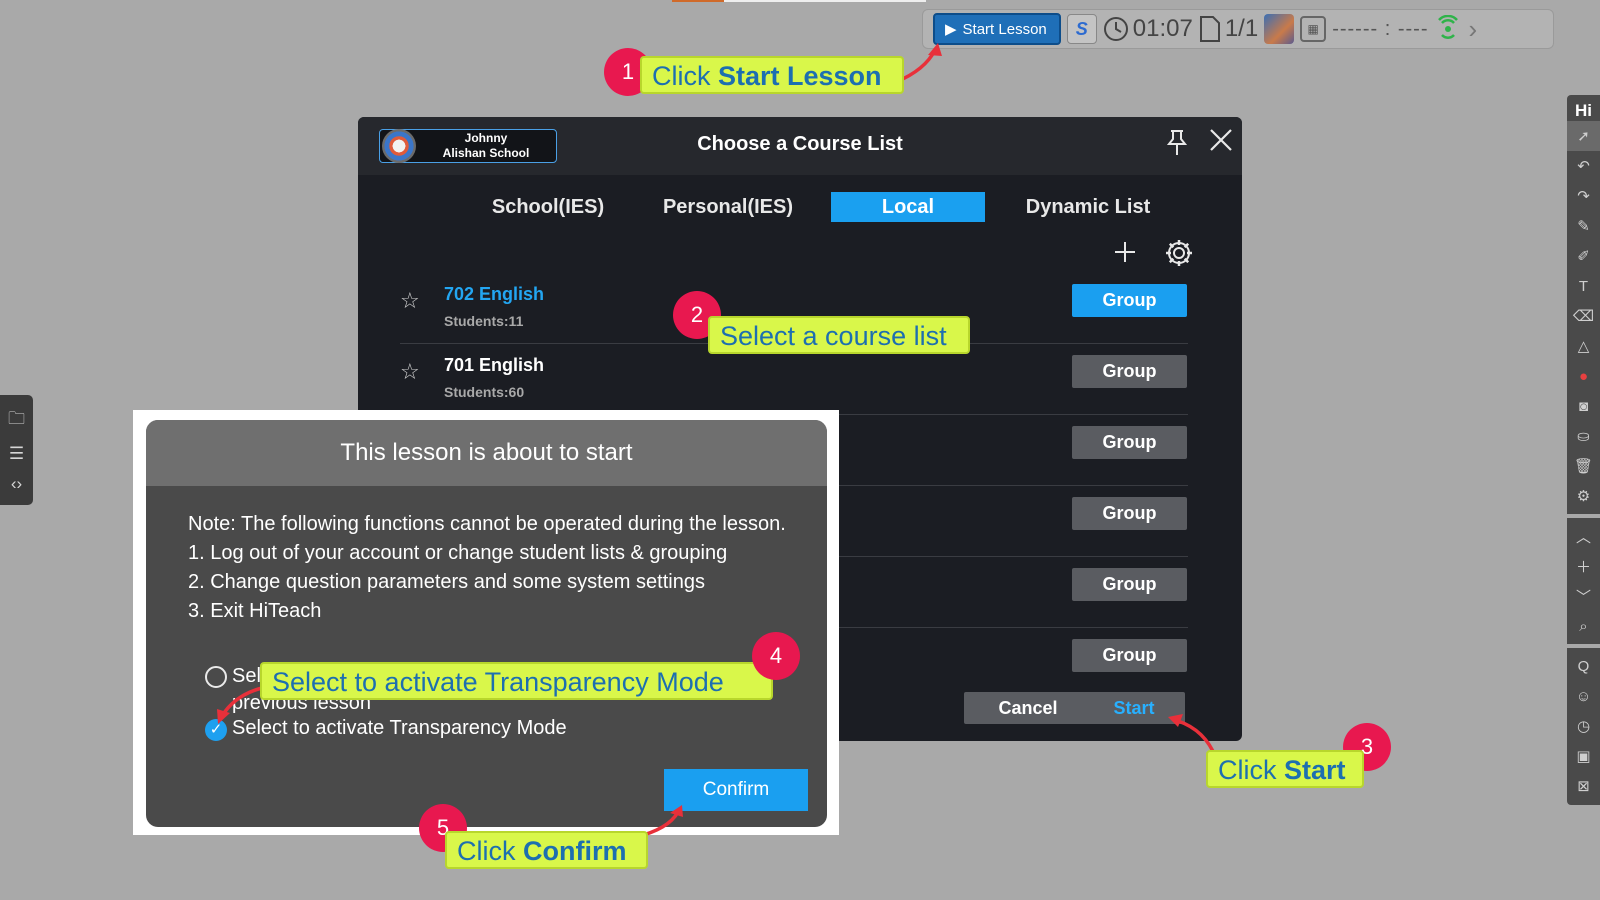 The height and width of the screenshot is (900, 1600). I want to click on callout-click-start: Click Start, so click(1285, 769).